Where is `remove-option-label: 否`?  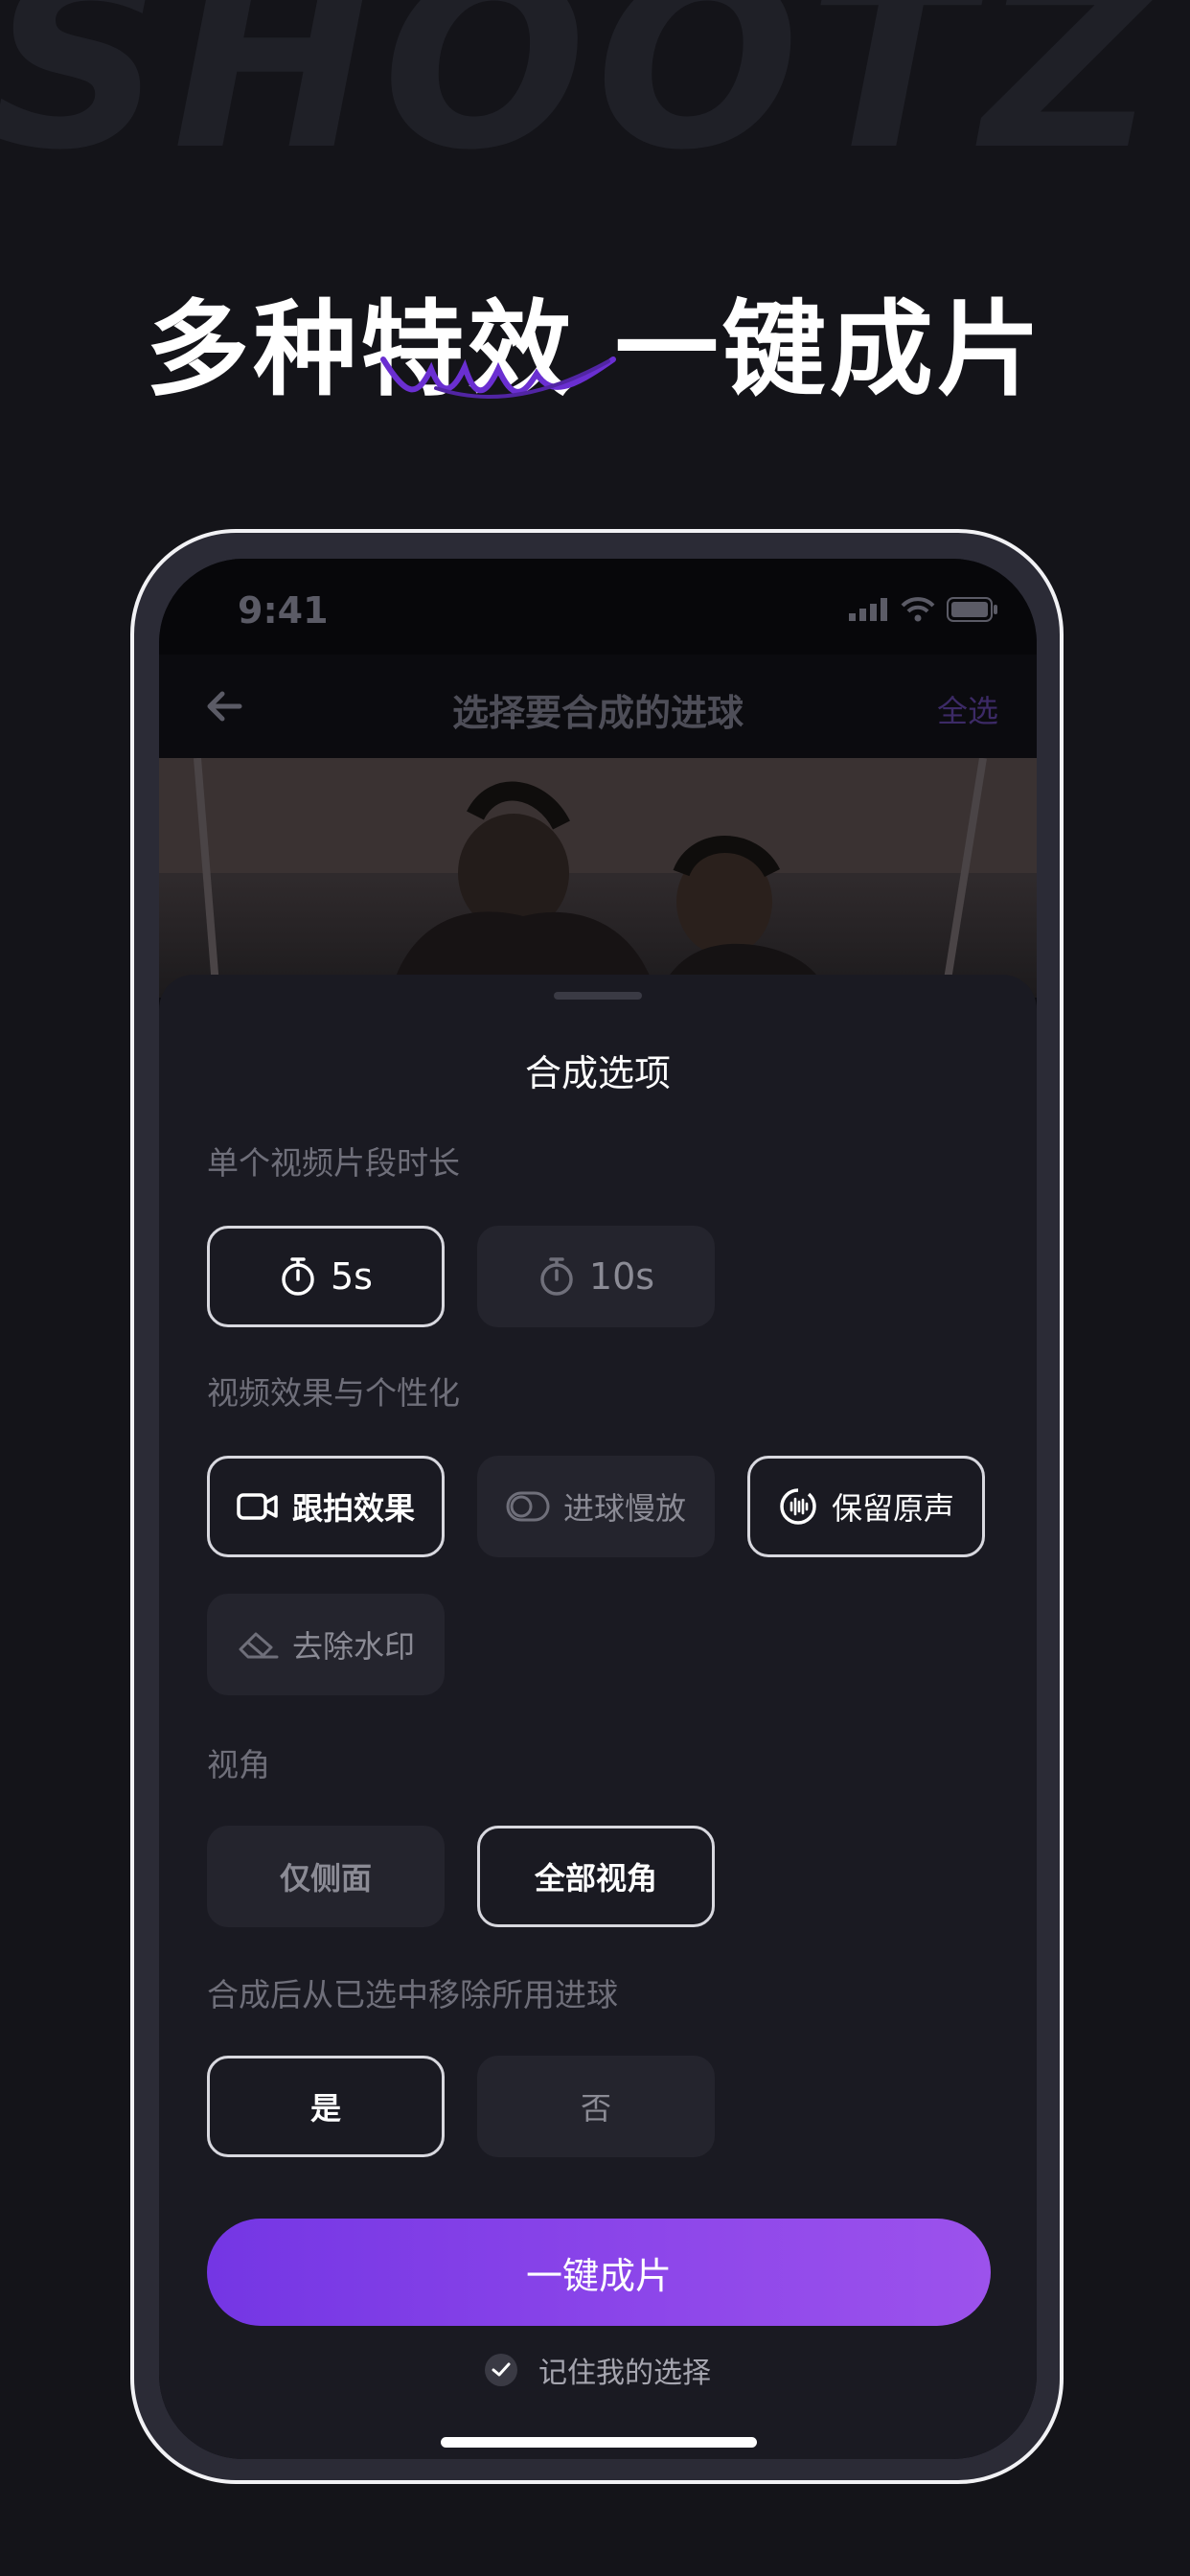
remove-option-label: 否 is located at coordinates (595, 2108).